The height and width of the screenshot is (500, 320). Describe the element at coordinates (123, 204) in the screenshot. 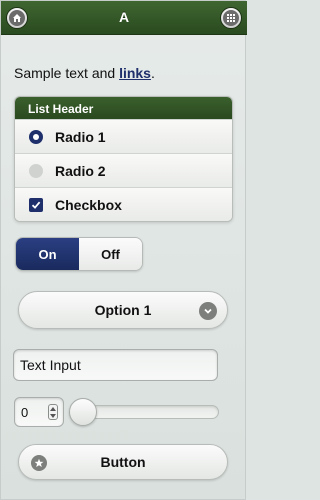

I see `list-item-checkbox: Checkbox` at that location.